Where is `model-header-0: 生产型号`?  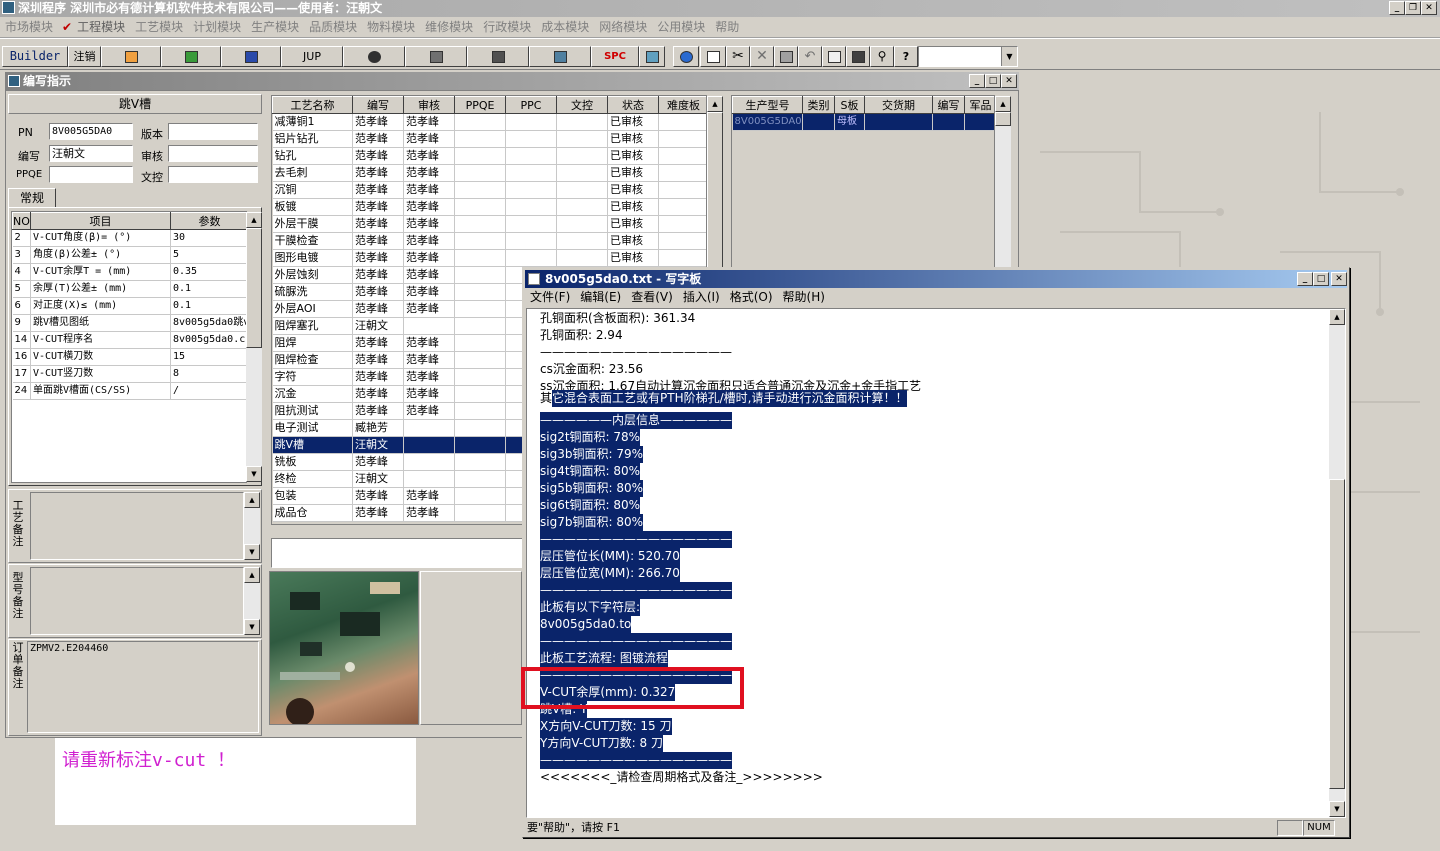 model-header-0: 生产型号 is located at coordinates (767, 105).